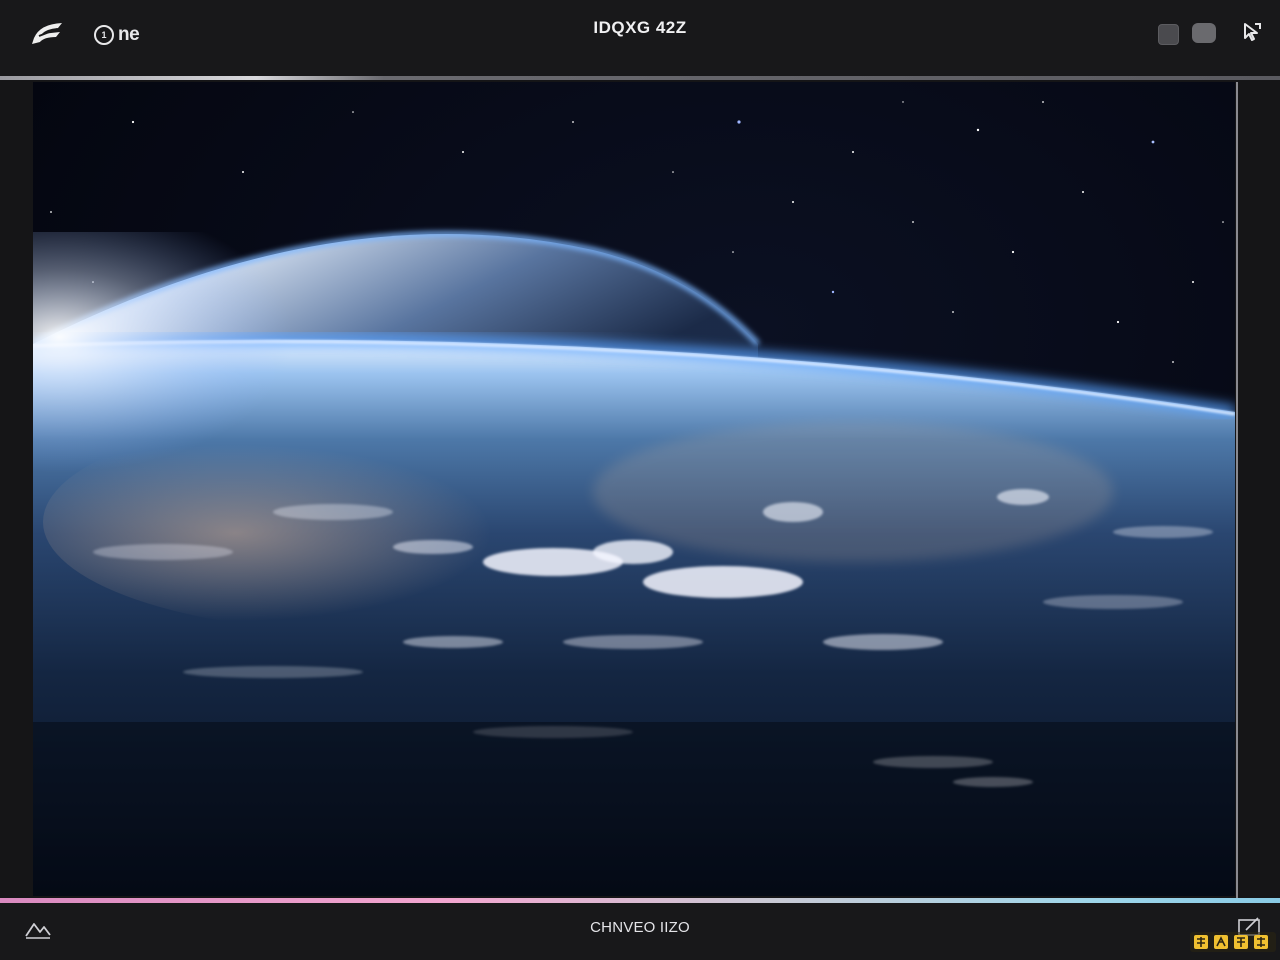 This screenshot has height=960, width=1280. I want to click on cursor-icon, so click(1252, 32).